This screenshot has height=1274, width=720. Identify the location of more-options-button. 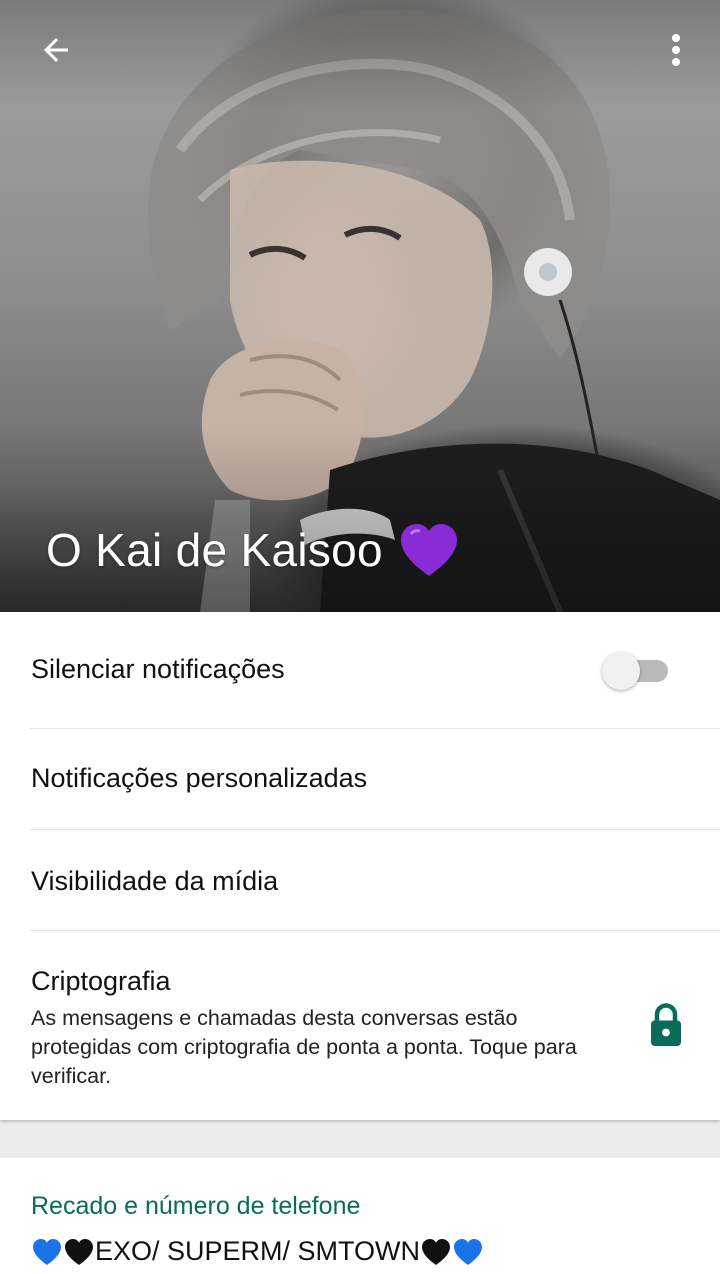
(676, 50).